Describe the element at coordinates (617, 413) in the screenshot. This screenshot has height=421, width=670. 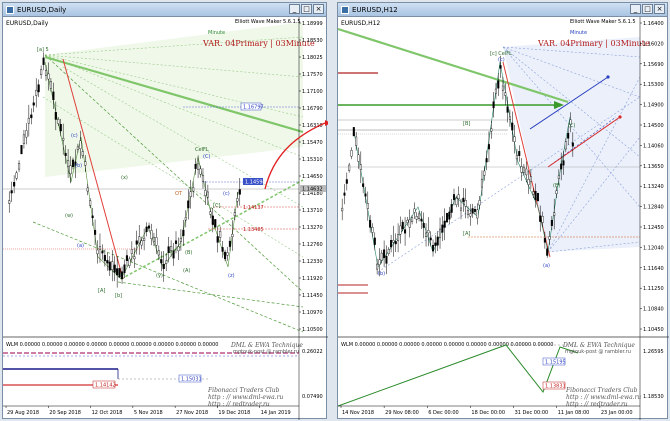
I see `date-tick-label: 23 Jan 00:00` at that location.